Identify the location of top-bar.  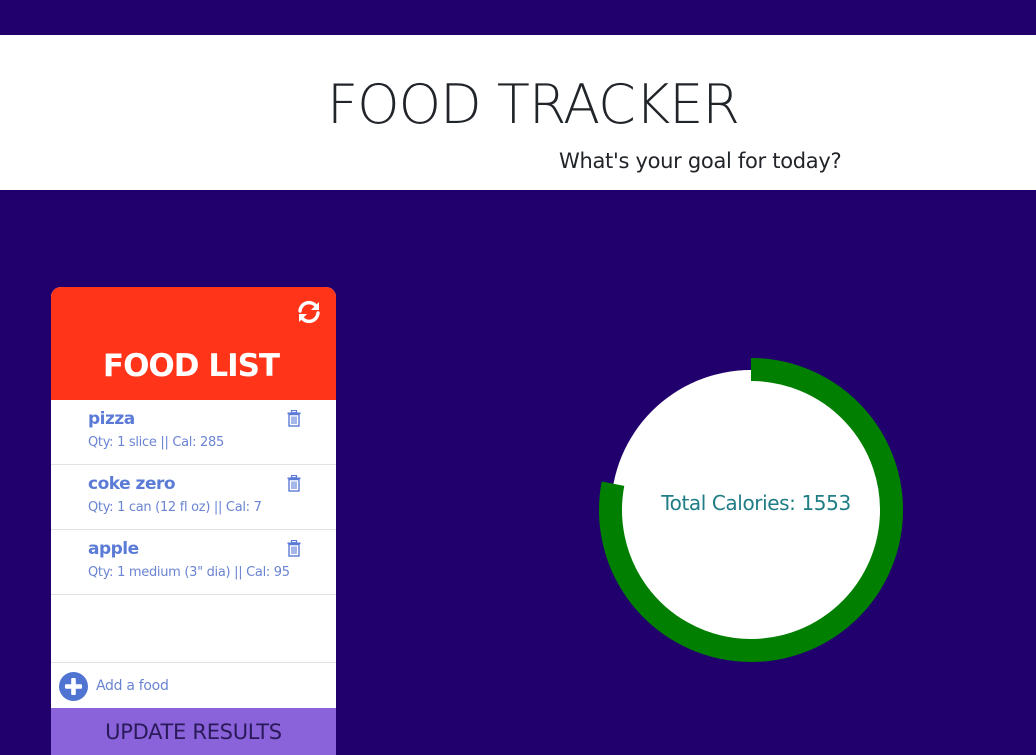
(518, 17).